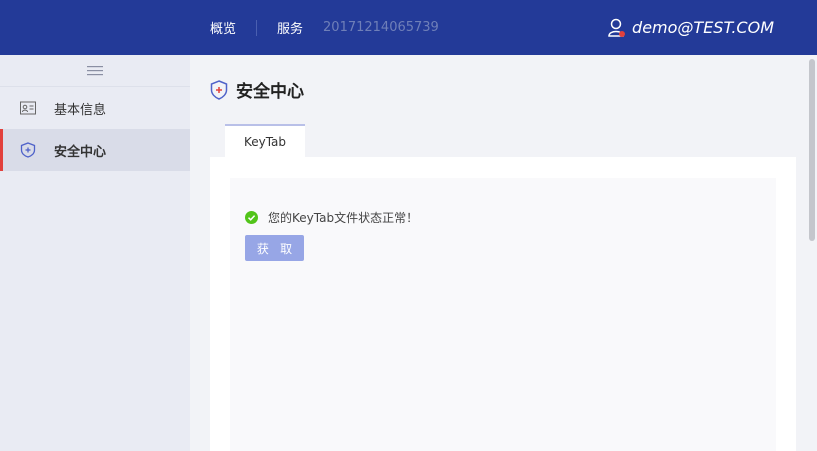 Image resolution: width=817 pixels, height=451 pixels. Describe the element at coordinates (812, 253) in the screenshot. I see `scrollbar` at that location.